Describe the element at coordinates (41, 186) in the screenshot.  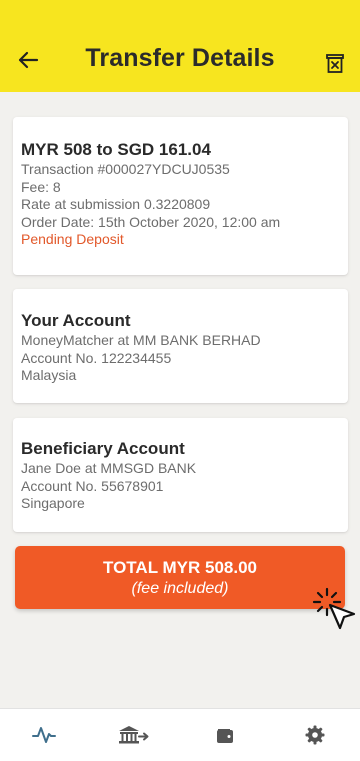
I see `fee-text: Fee: 8` at that location.